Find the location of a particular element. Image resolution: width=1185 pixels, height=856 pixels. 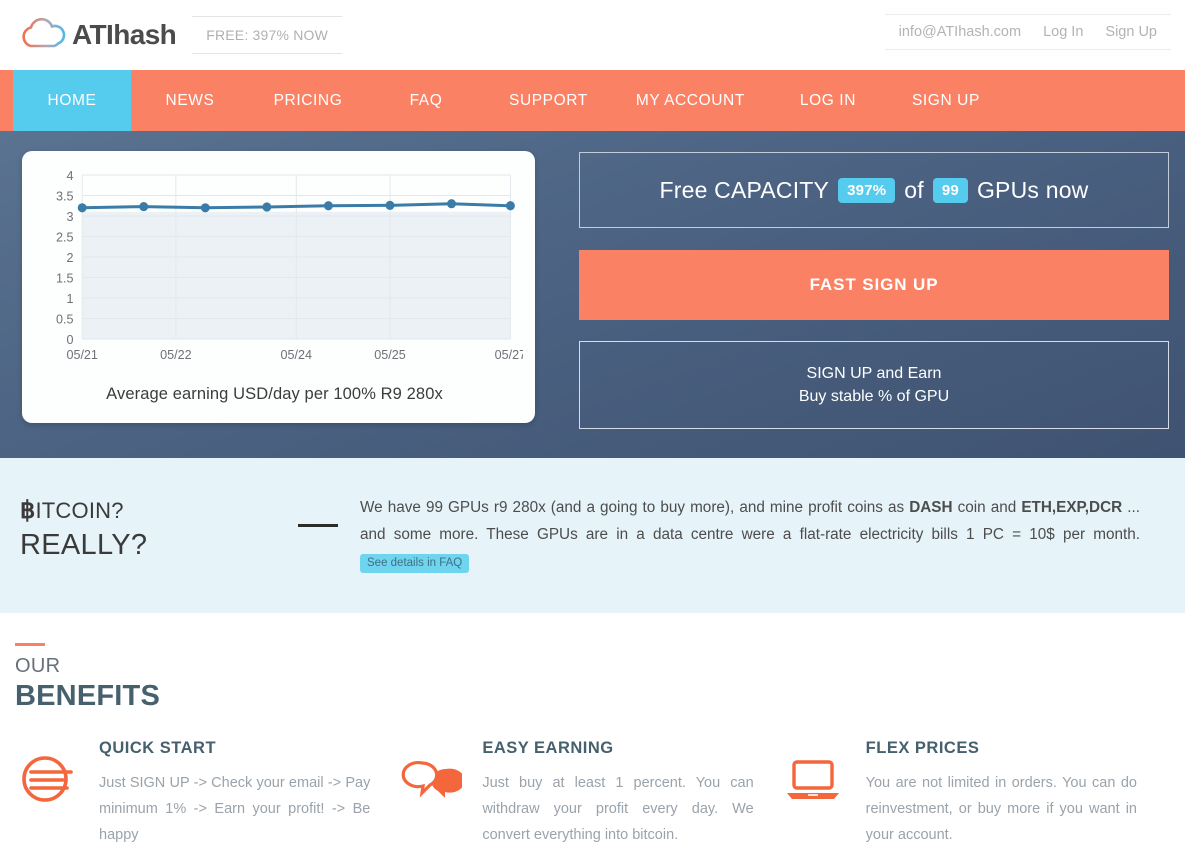

svg-text: 2.5 is located at coordinates (64, 236).